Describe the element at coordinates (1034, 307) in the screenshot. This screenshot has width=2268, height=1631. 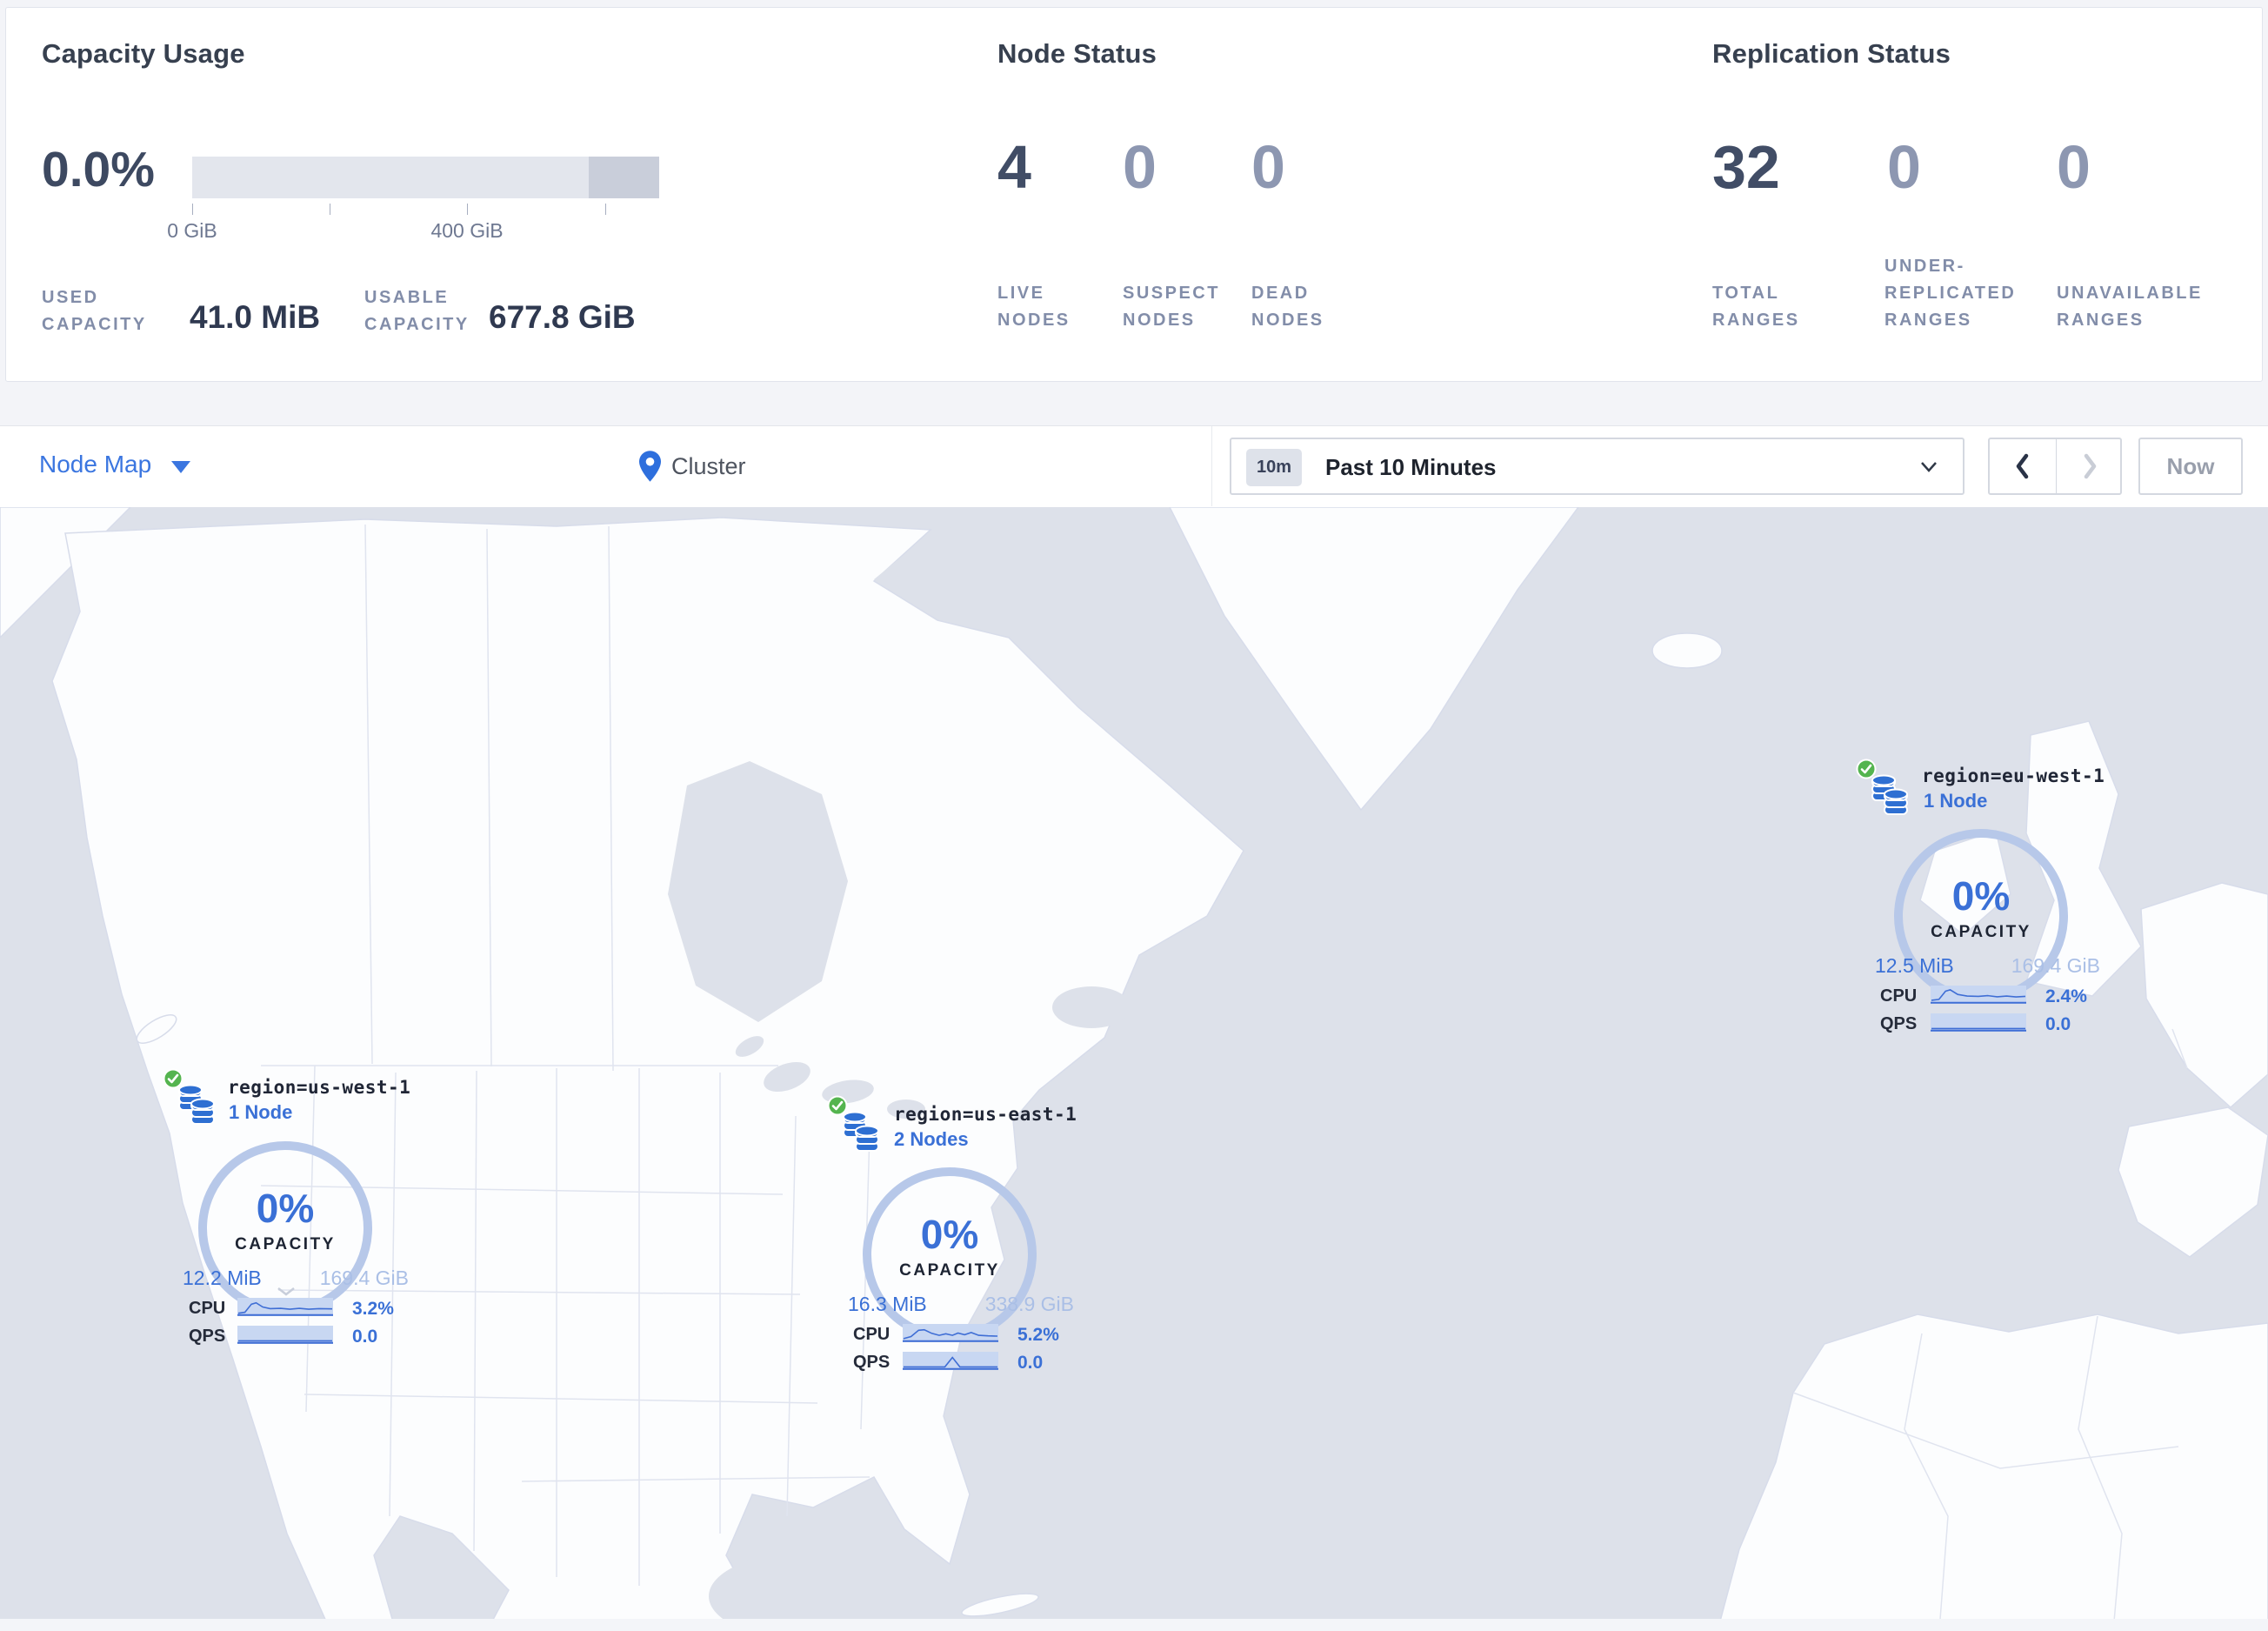
I see `live-nodes-label: LIVE NODES` at that location.